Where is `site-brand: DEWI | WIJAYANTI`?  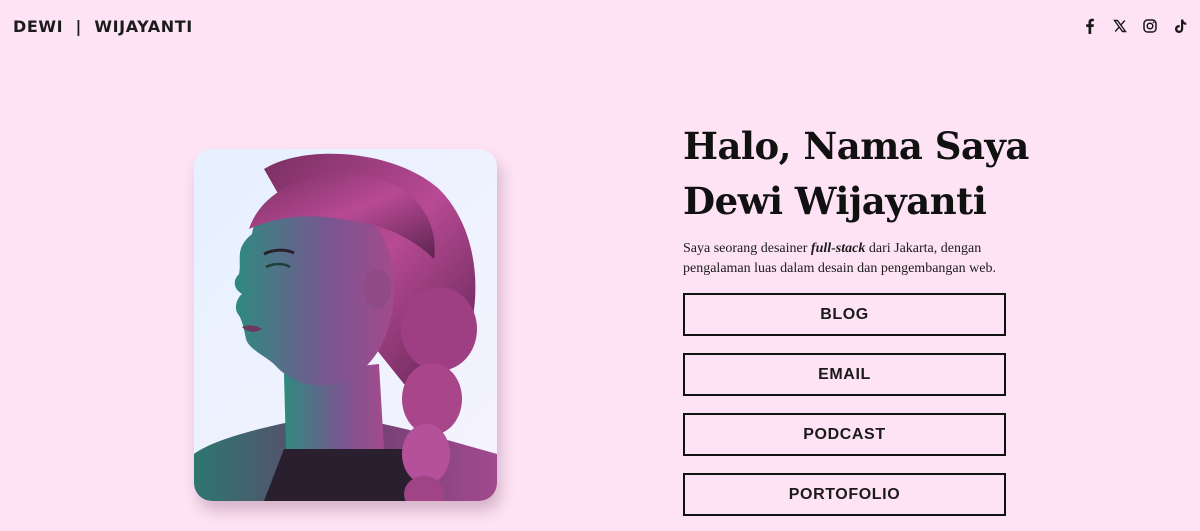 site-brand: DEWI | WIJAYANTI is located at coordinates (103, 26).